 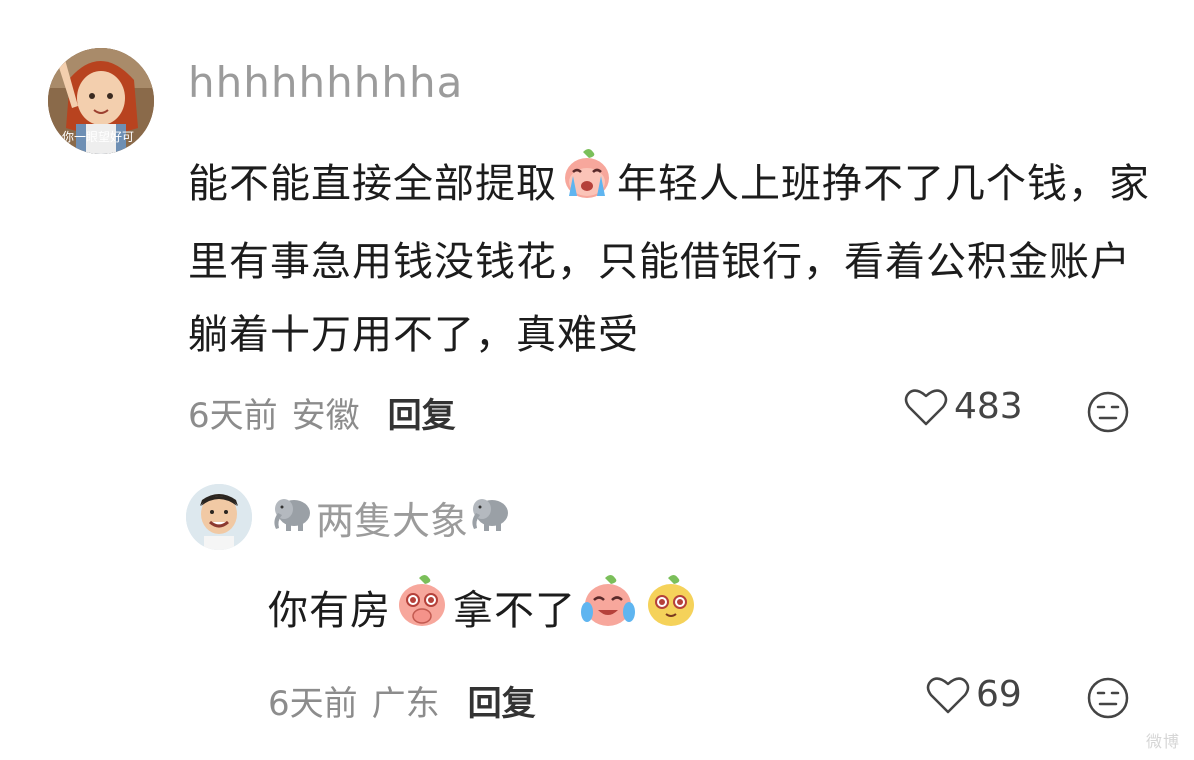 I want to click on crying-peach-emoji-icon, so click(x=587, y=186).